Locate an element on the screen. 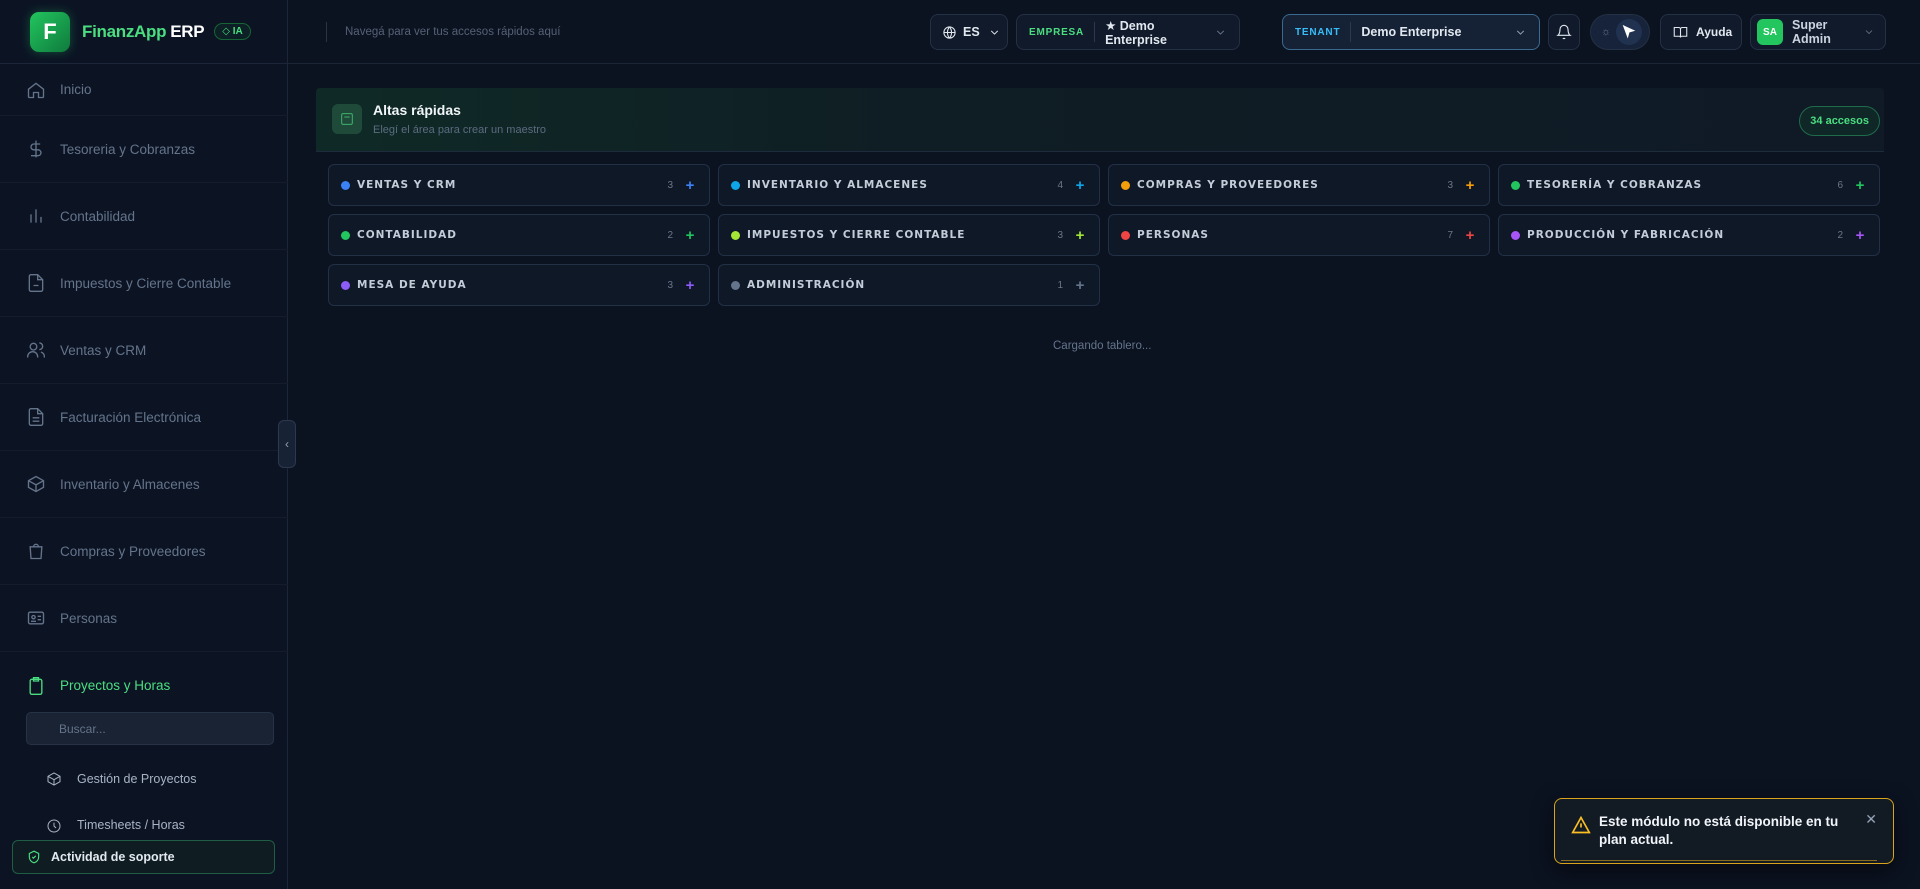 This screenshot has width=1920, height=889. avatar: SA is located at coordinates (1770, 32).